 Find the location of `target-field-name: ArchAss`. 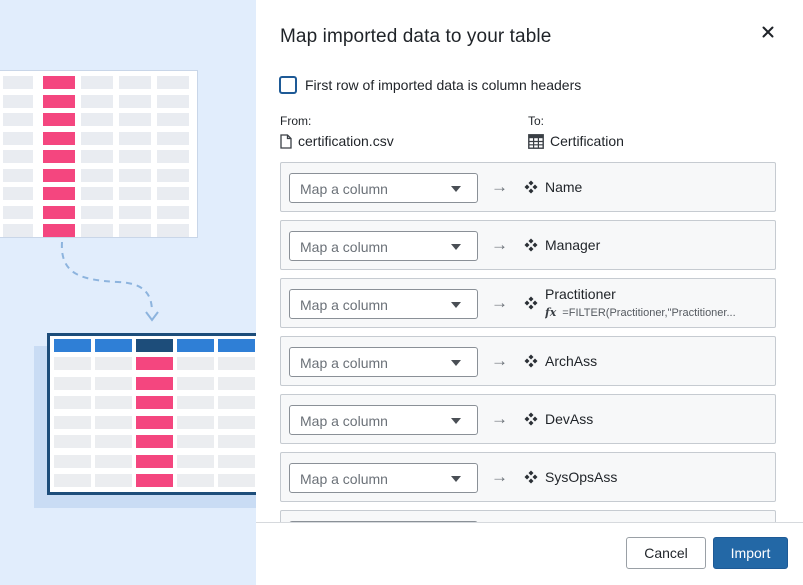

target-field-name: ArchAss is located at coordinates (571, 361).